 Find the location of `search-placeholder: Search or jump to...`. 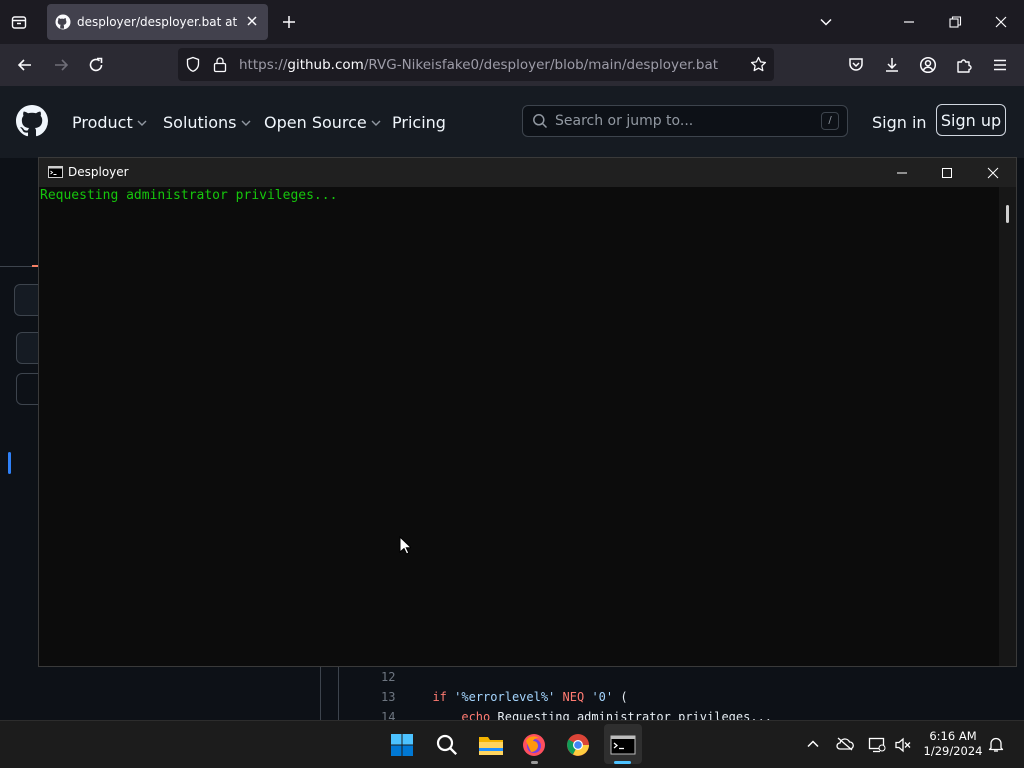

search-placeholder: Search or jump to... is located at coordinates (624, 121).